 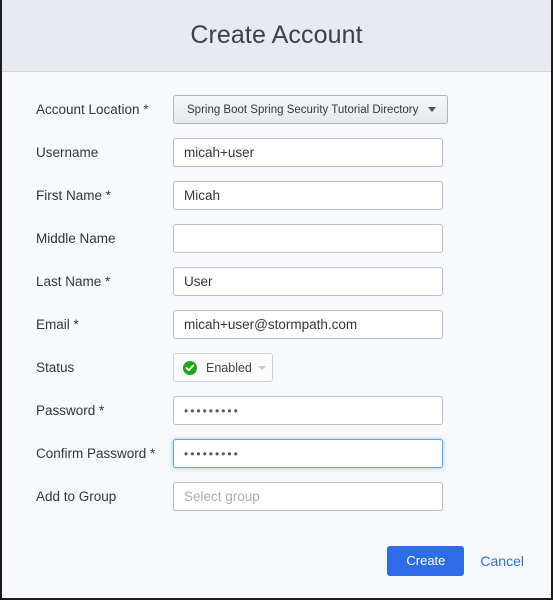 I want to click on email-input, so click(x=308, y=324).